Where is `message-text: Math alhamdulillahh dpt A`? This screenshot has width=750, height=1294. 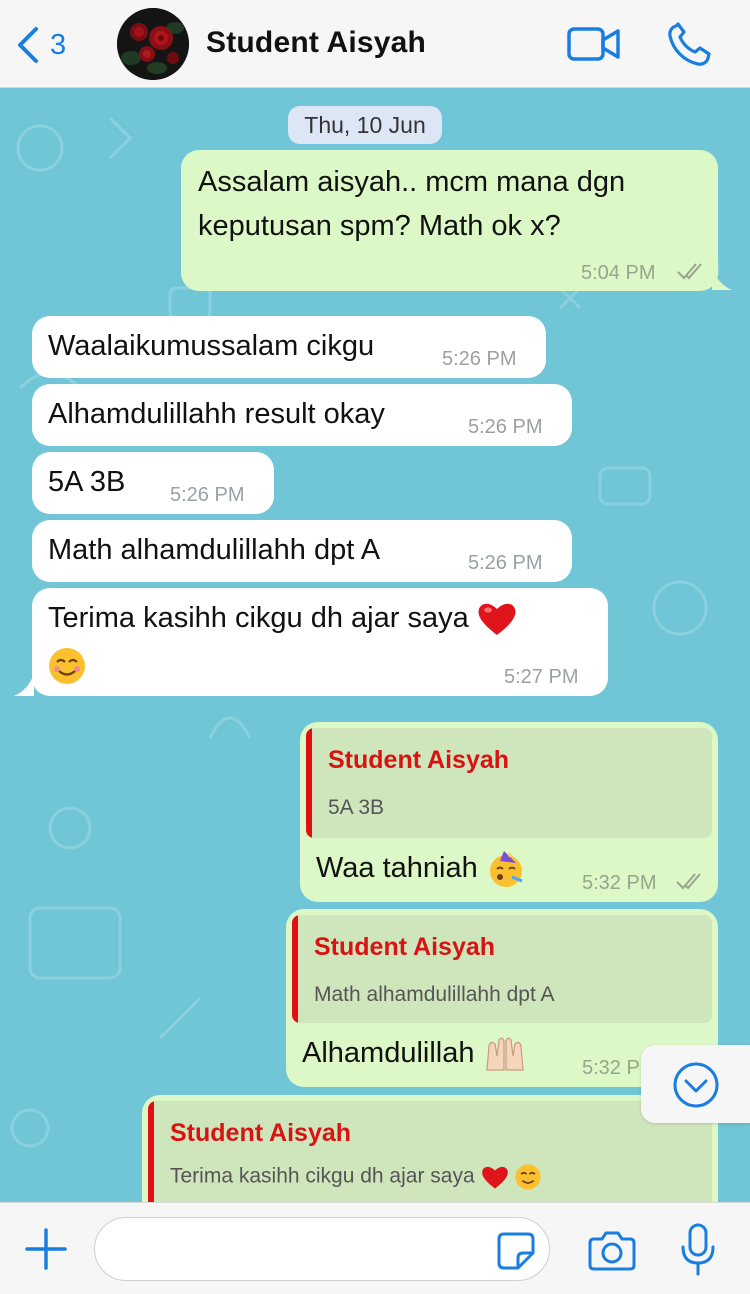 message-text: Math alhamdulillahh dpt A is located at coordinates (214, 550).